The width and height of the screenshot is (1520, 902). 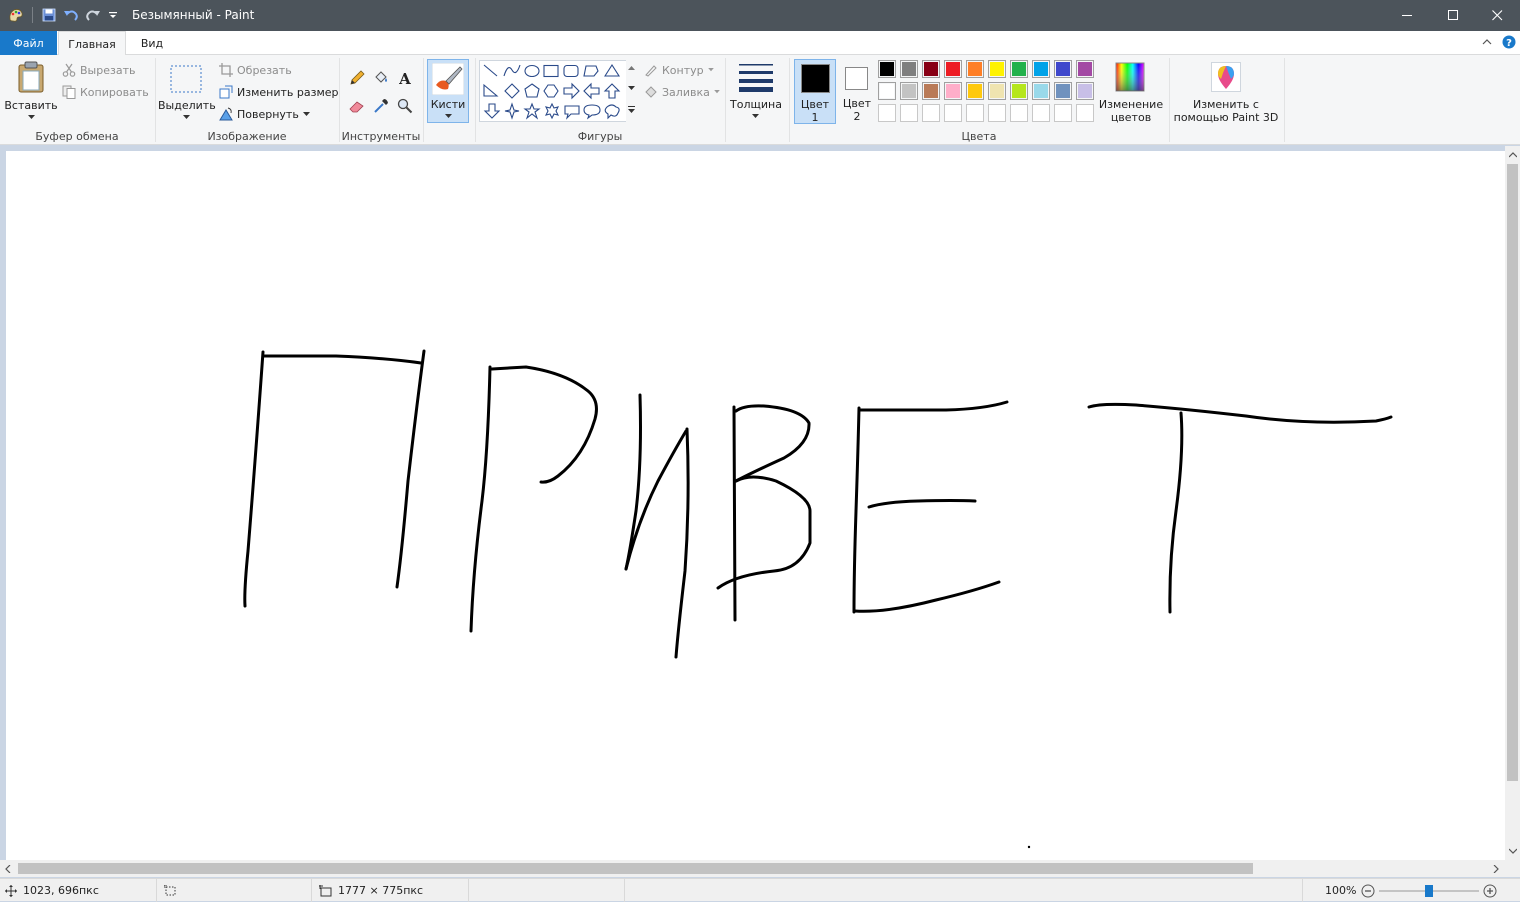 What do you see at coordinates (1169, 100) in the screenshot?
I see `ribbon-separator` at bounding box center [1169, 100].